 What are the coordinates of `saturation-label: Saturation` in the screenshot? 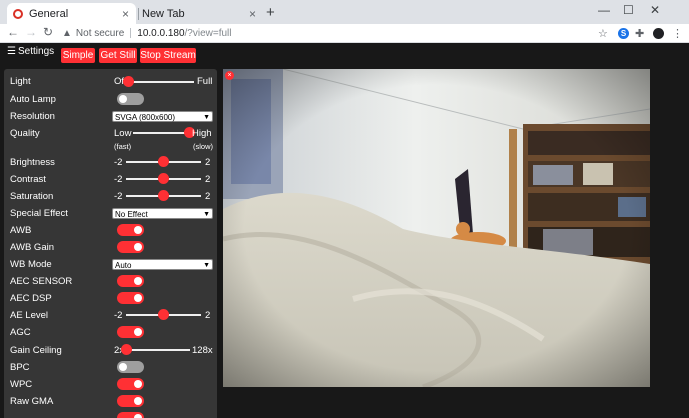 It's located at (32, 196).